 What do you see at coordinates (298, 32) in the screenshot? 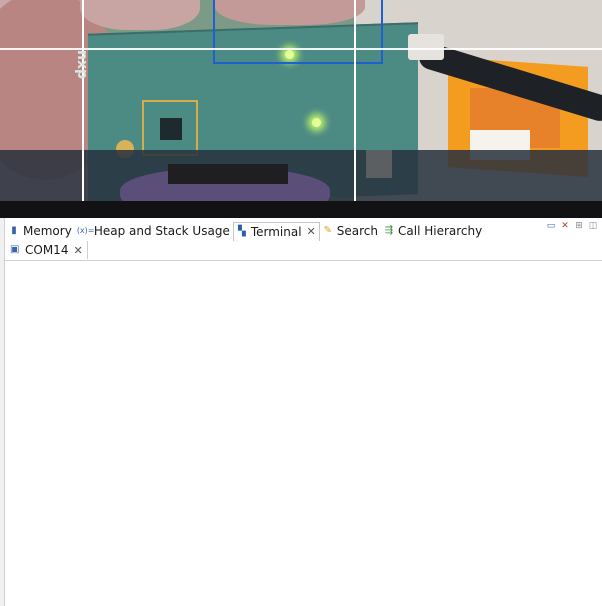
I see `overlay-rectangle` at bounding box center [298, 32].